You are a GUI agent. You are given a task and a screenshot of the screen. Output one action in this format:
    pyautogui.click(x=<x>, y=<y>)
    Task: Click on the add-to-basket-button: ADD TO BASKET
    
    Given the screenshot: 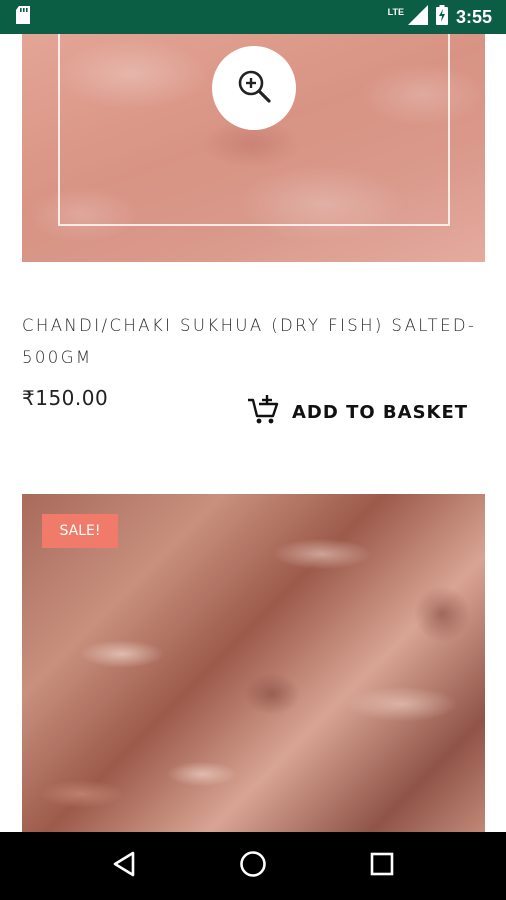 What is the action you would take?
    pyautogui.click(x=357, y=412)
    